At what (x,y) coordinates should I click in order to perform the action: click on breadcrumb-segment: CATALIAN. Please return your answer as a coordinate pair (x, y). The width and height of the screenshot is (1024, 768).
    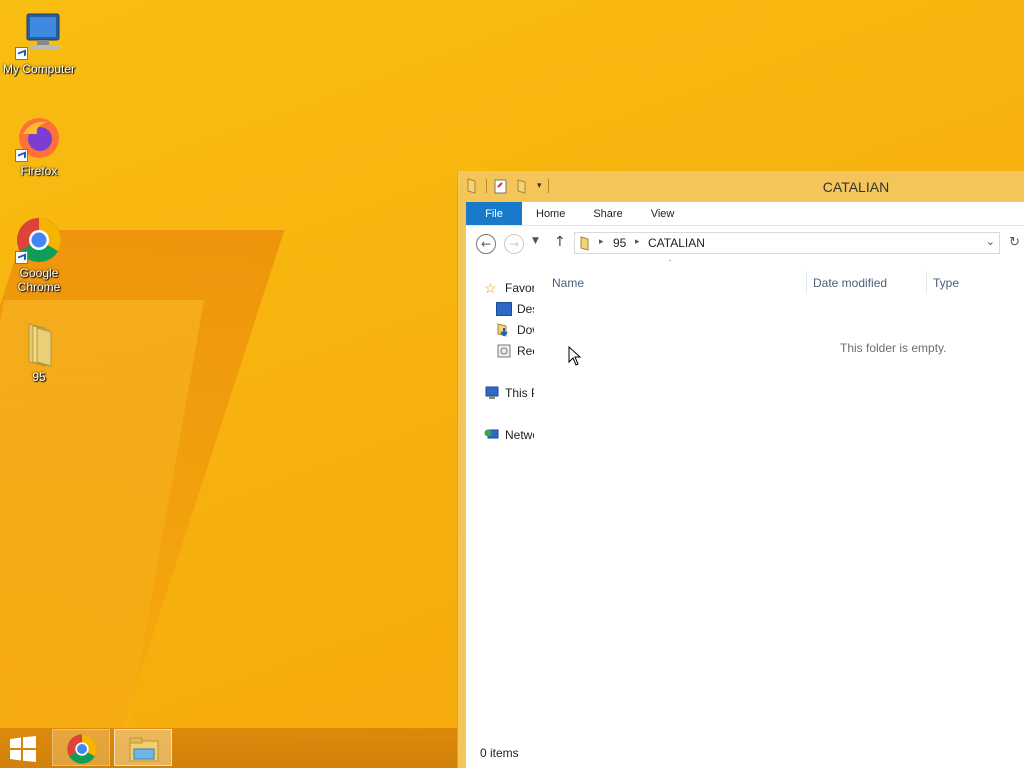
    Looking at the image, I should click on (676, 243).